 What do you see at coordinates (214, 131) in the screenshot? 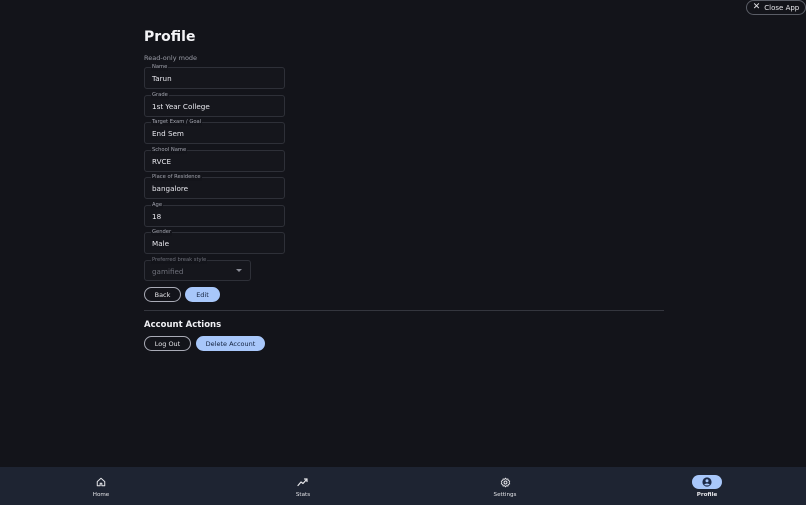
I see `target-exam-field: Target Exam / Goal End Sem` at bounding box center [214, 131].